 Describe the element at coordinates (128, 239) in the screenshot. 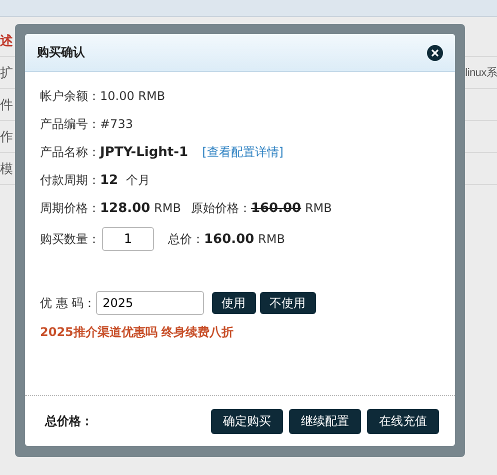

I see `quantity-field: 1` at that location.